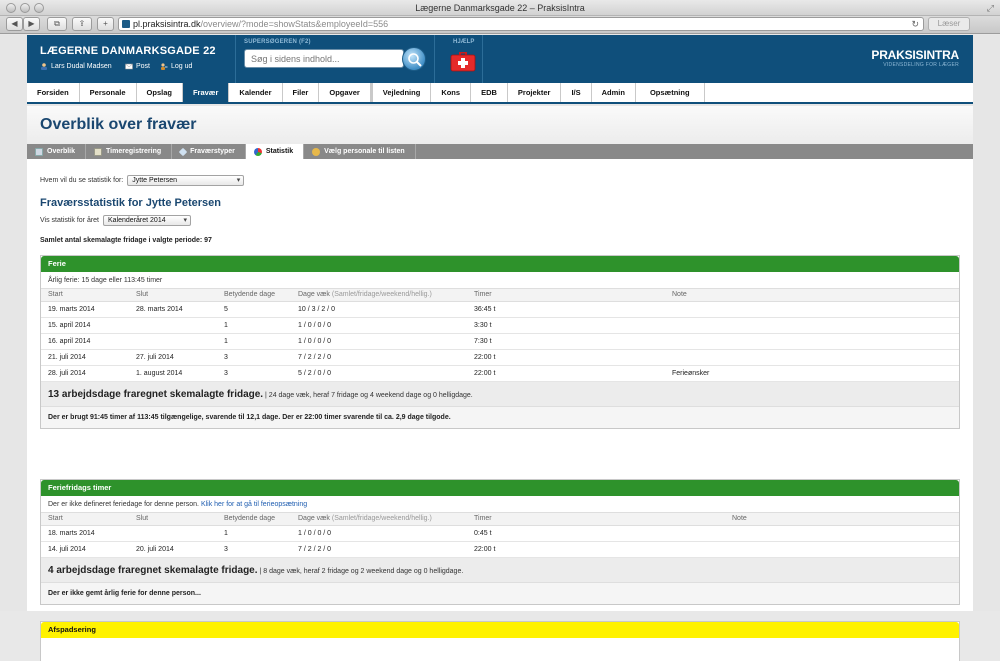  I want to click on nav-vejledning: Vejledning, so click(402, 92).